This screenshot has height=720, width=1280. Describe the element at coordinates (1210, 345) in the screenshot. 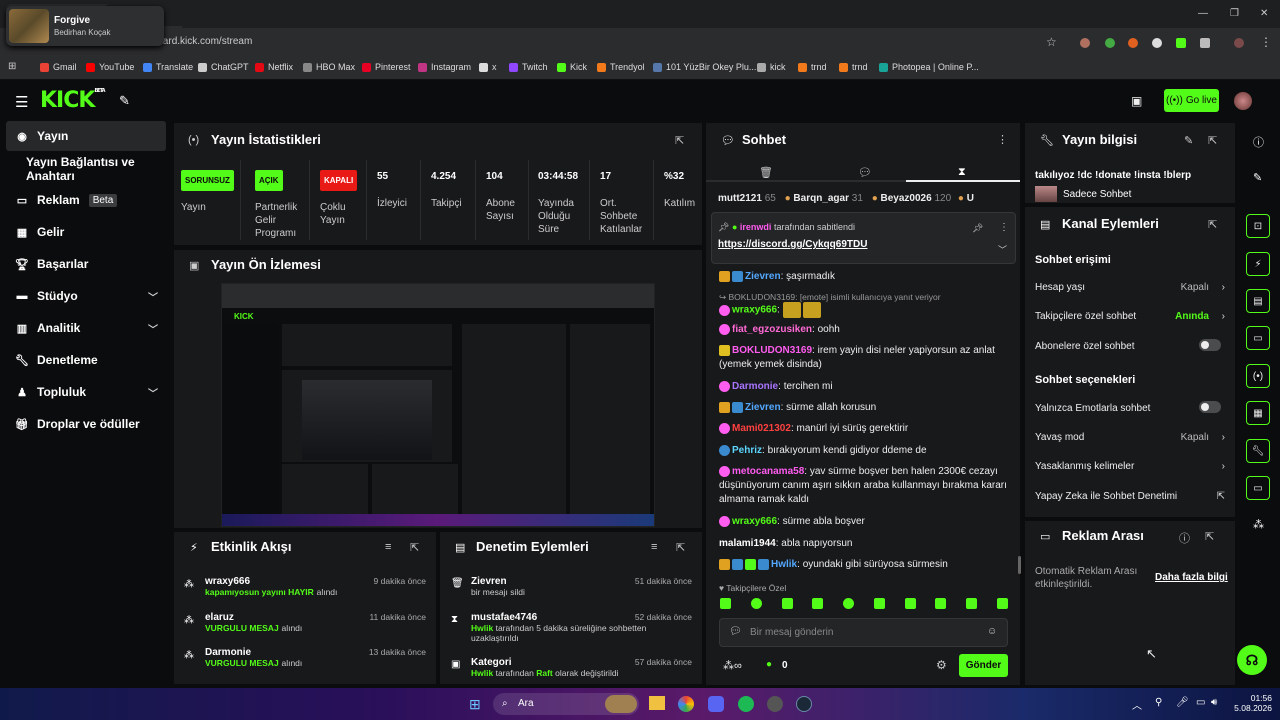

I see `subscribers-only-toggle` at that location.